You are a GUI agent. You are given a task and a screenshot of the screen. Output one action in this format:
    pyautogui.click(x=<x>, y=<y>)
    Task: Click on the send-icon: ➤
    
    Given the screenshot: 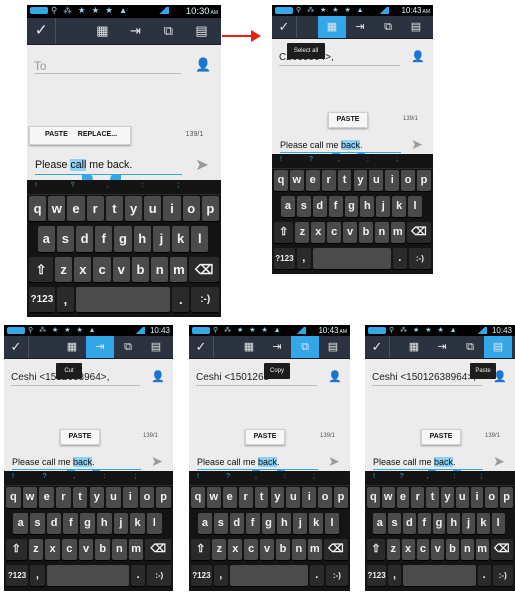 What is the action you would take?
    pyautogui.click(x=157, y=461)
    